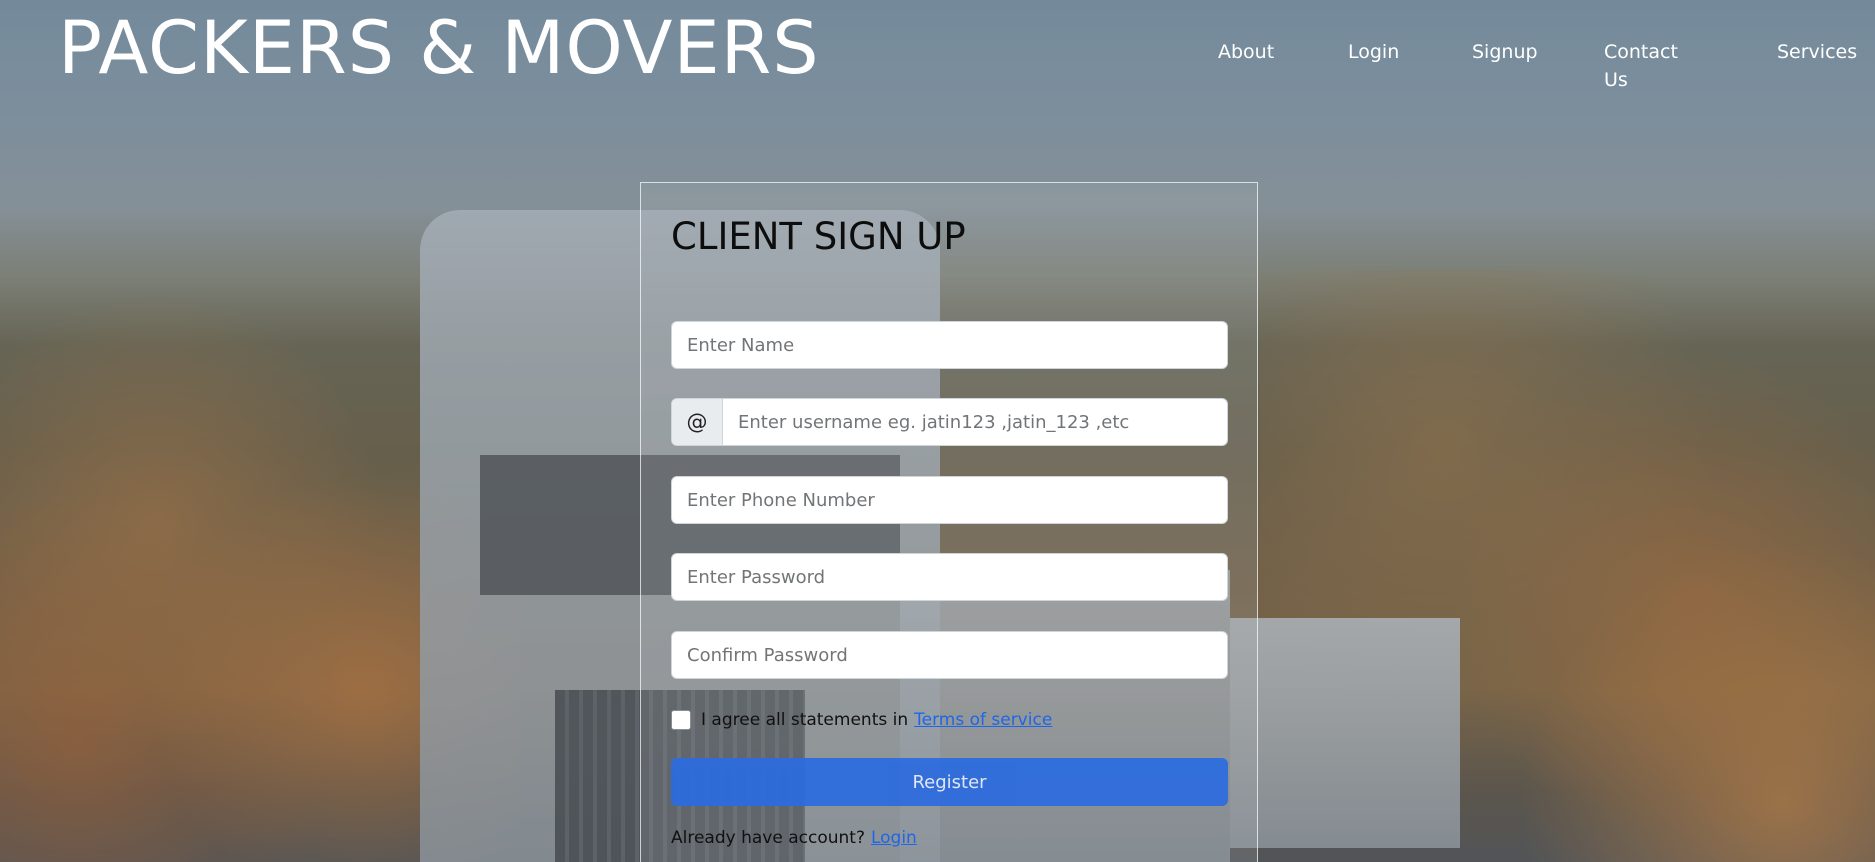 The image size is (1875, 862). I want to click on nav-login: Login, so click(1373, 52).